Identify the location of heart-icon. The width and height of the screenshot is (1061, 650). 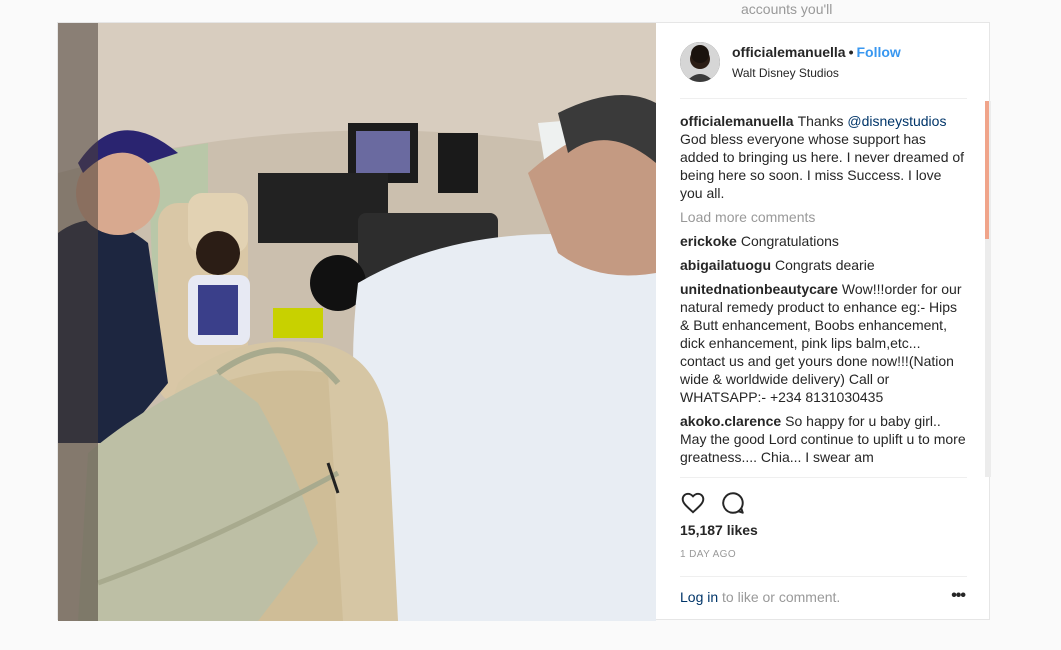
(693, 503).